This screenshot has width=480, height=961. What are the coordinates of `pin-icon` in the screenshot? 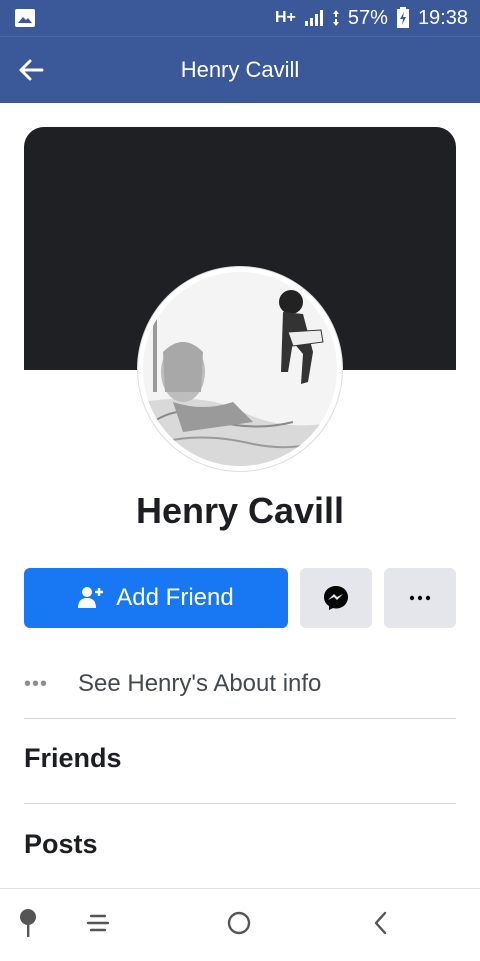 It's located at (28, 923).